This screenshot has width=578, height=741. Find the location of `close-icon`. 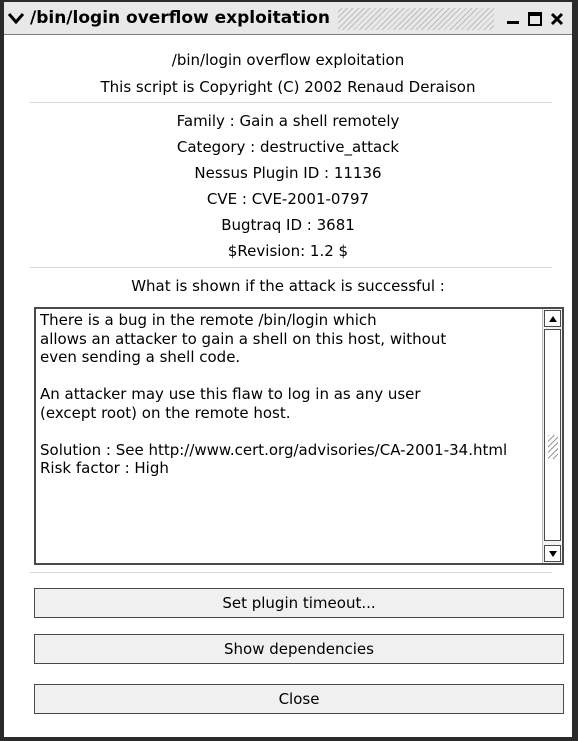

close-icon is located at coordinates (557, 19).